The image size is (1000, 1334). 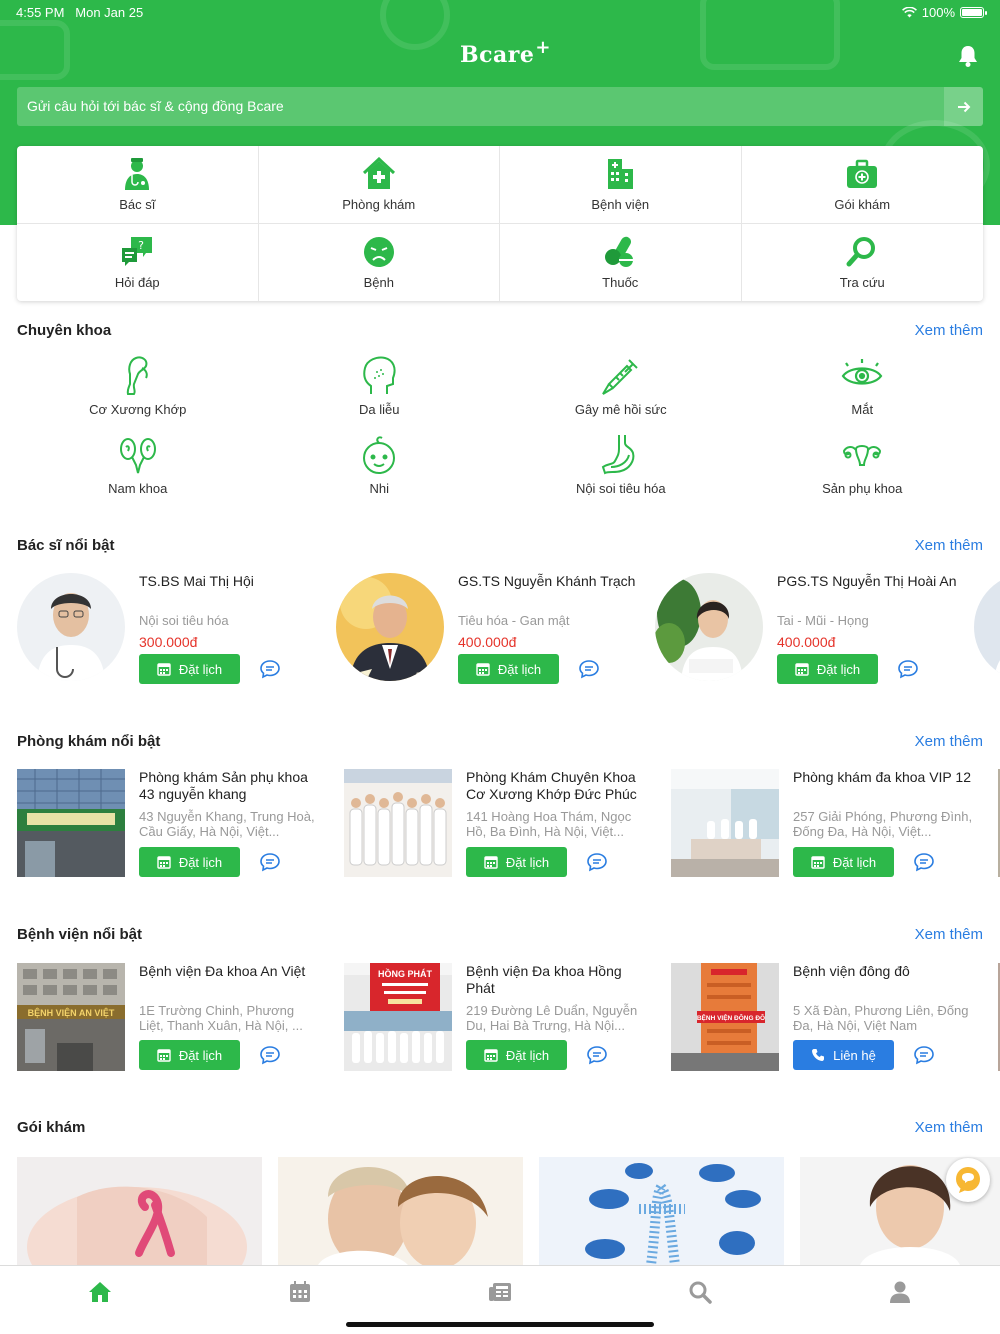 I want to click on chat-fab, so click(x=968, y=1180).